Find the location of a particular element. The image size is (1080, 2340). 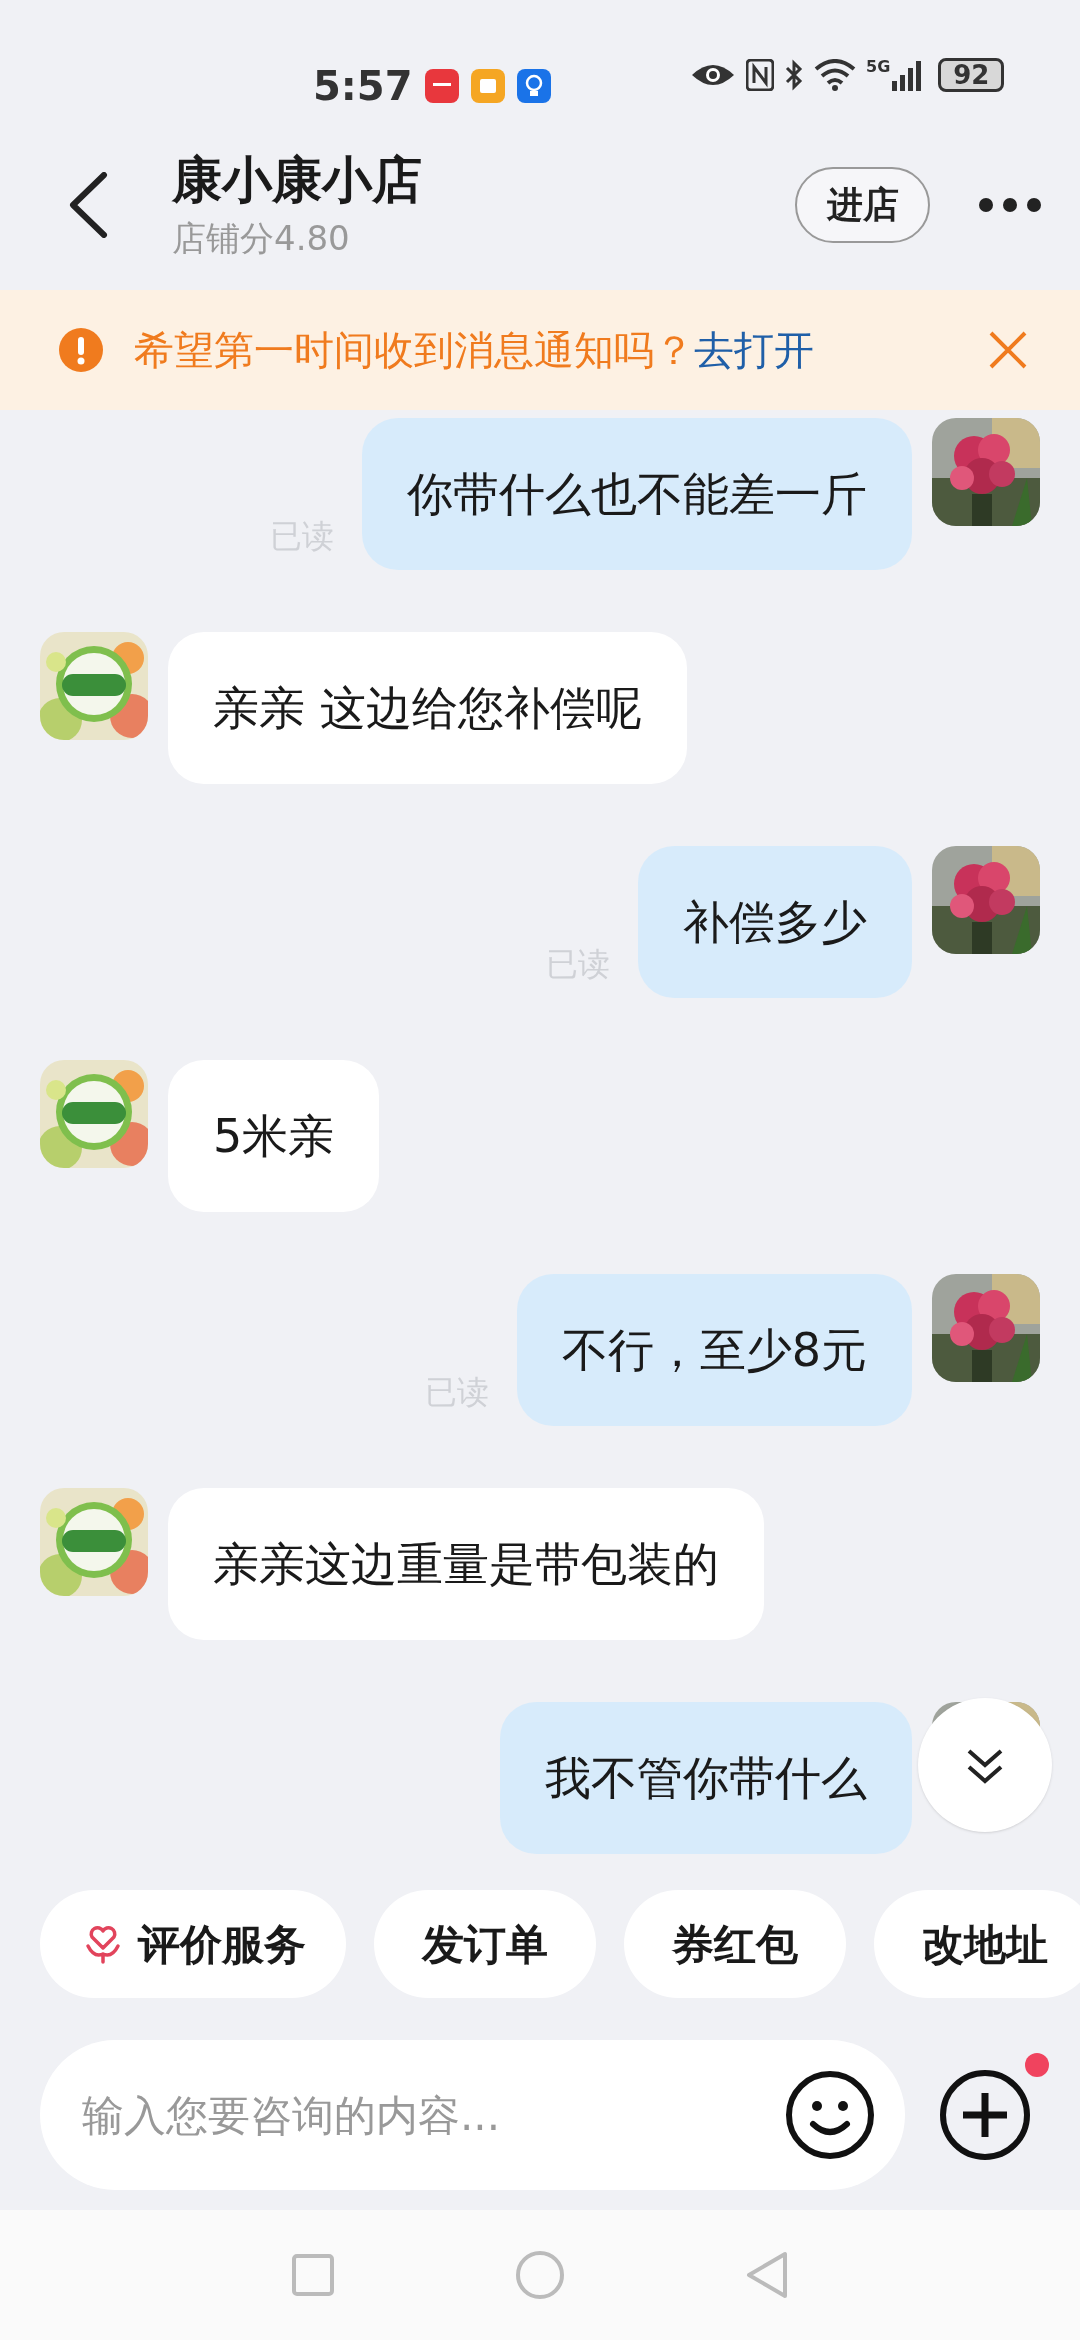

quick-action-chip: 券红包 is located at coordinates (735, 1944).